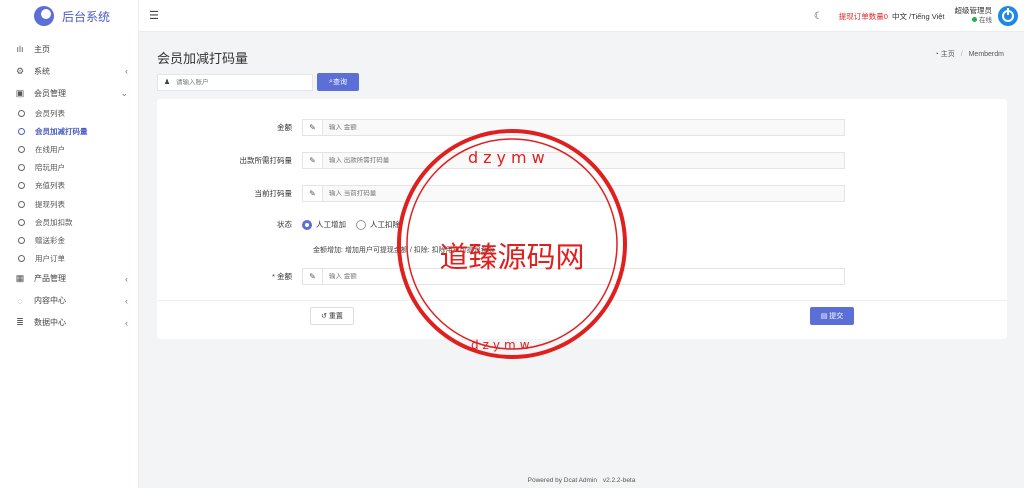 This screenshot has width=1024, height=488. I want to click on withdraw-betting-row: 出款所需打码量 ✎, so click(501, 160).